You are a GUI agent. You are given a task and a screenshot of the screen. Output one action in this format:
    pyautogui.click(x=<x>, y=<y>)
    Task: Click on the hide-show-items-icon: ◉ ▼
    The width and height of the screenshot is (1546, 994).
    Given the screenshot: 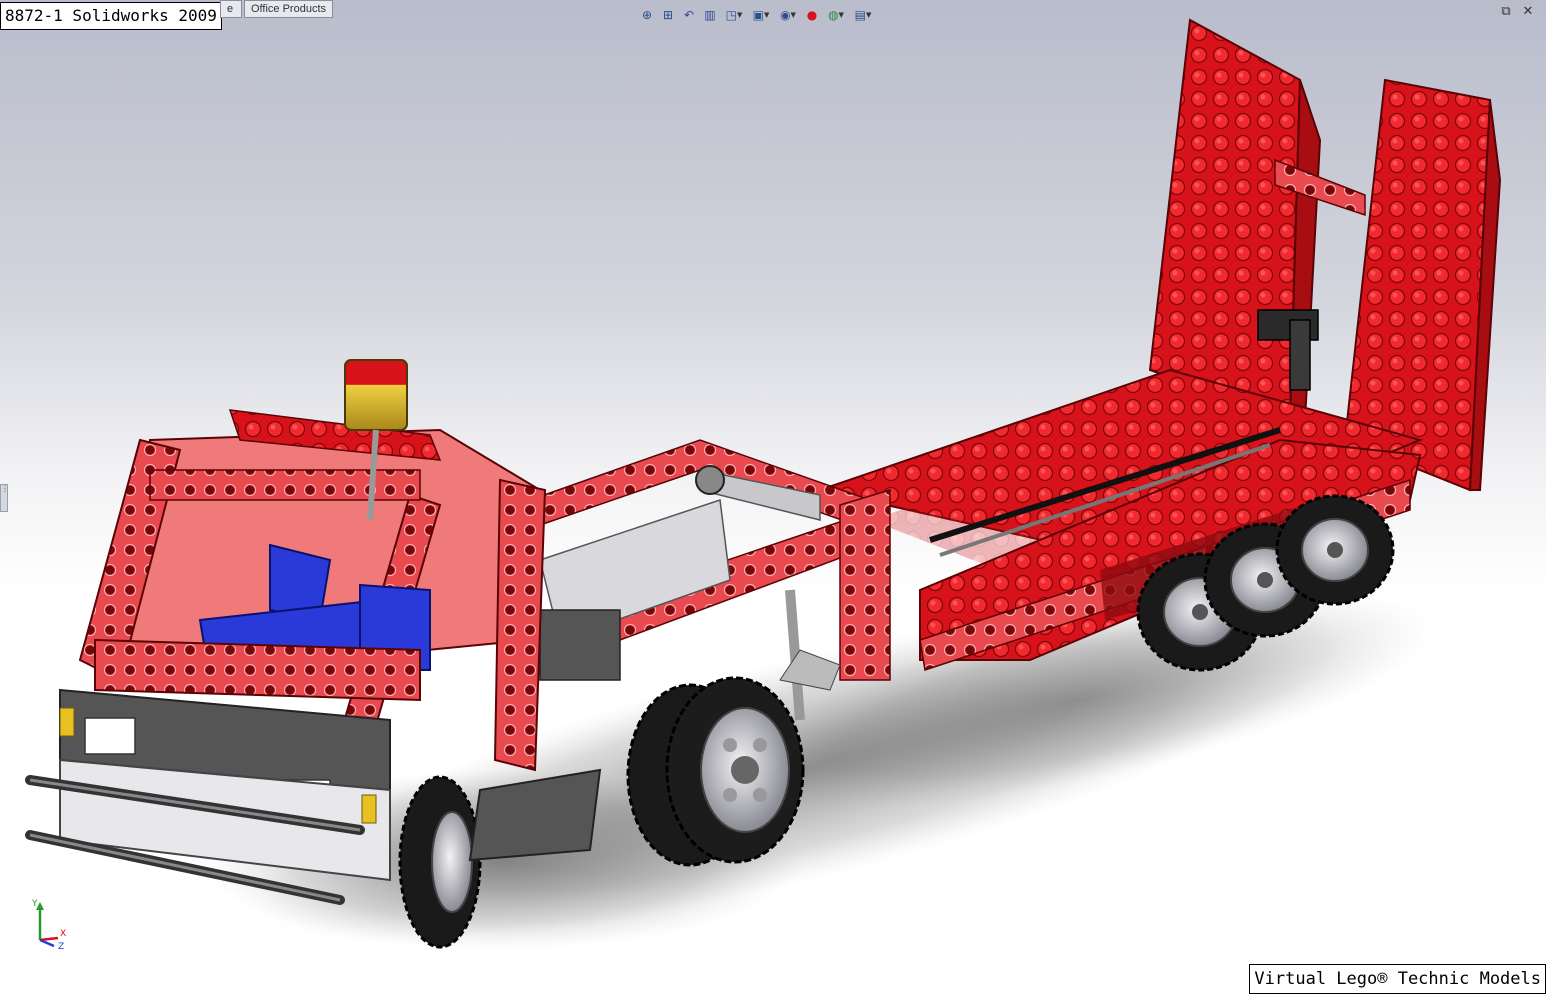 What is the action you would take?
    pyautogui.click(x=788, y=15)
    